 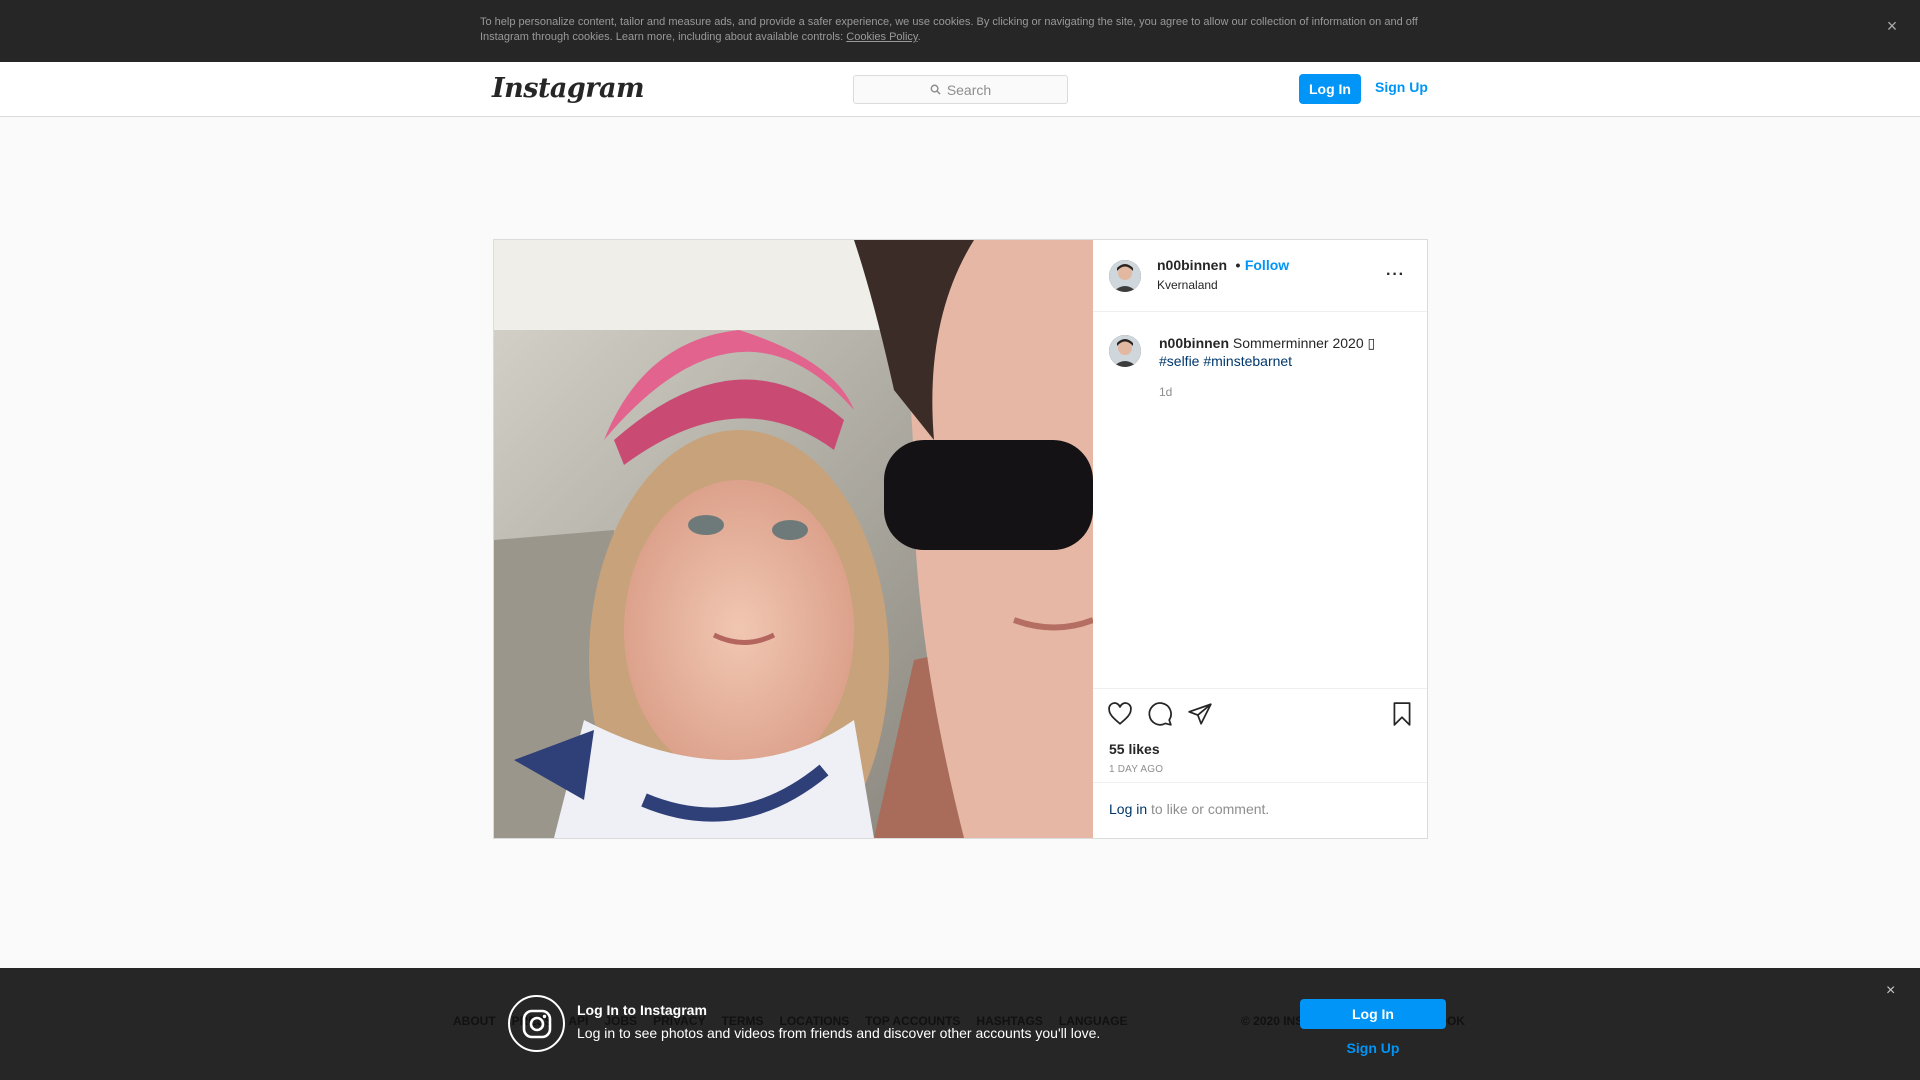 I want to click on login-link: Log in, so click(x=1128, y=809).